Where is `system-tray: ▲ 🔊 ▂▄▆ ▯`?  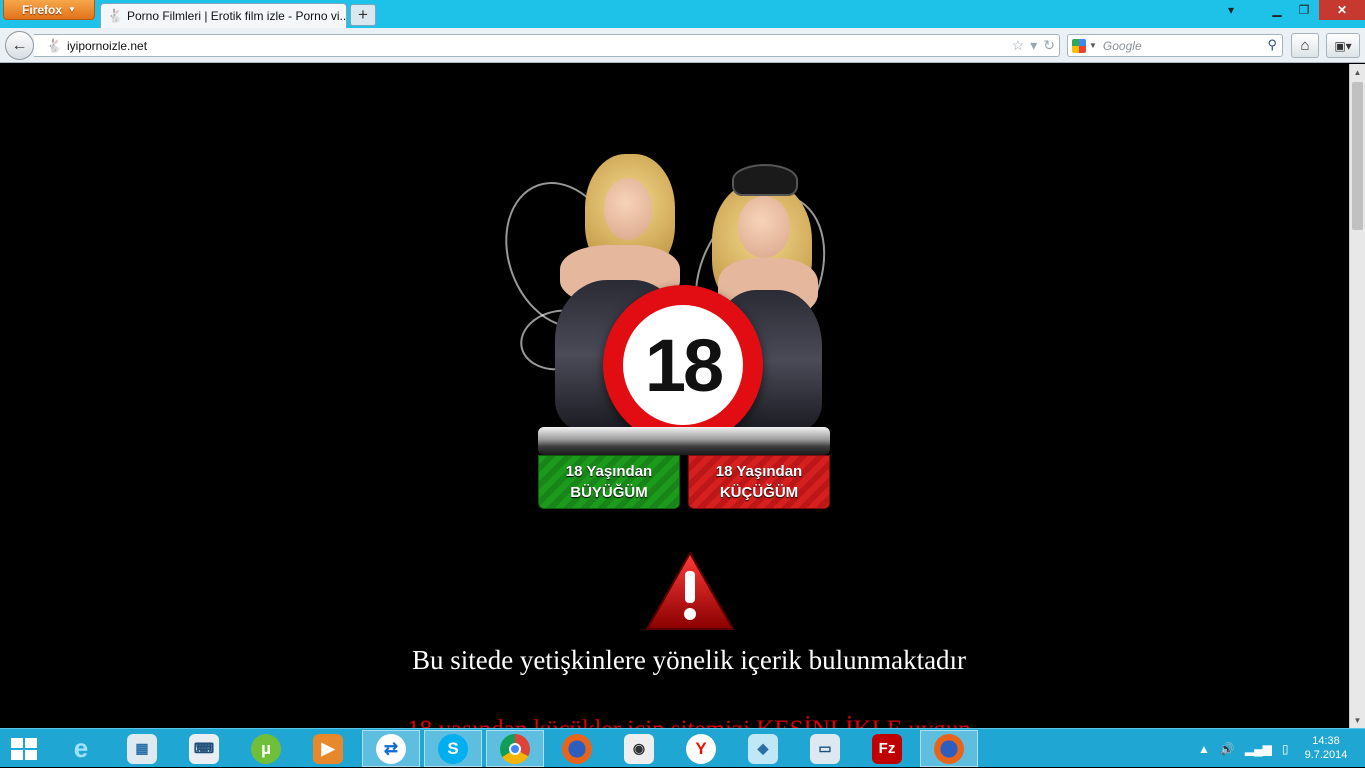
system-tray: ▲ 🔊 ▂▄▆ ▯ is located at coordinates (1243, 748).